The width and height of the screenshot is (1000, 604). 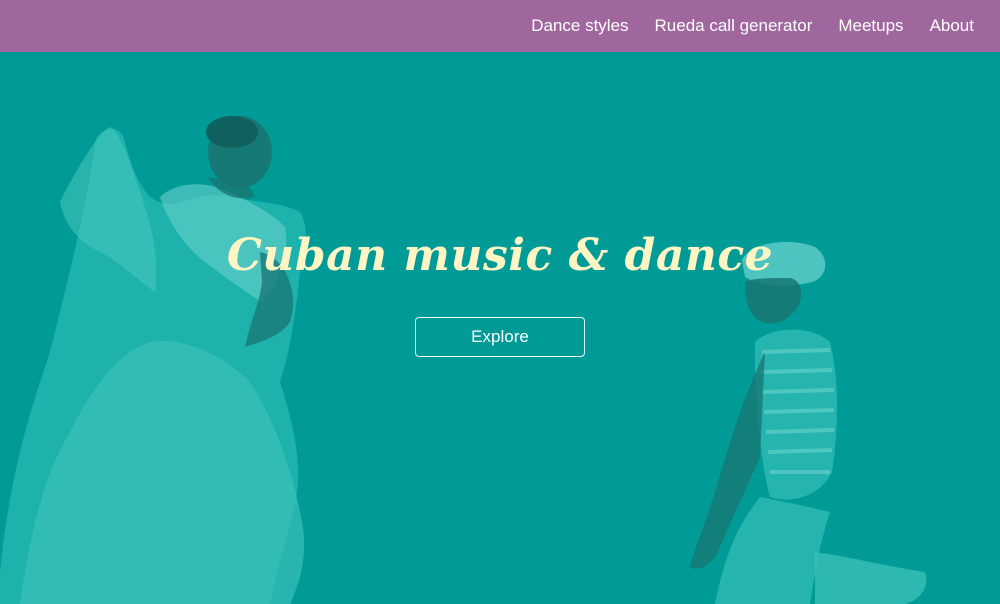 What do you see at coordinates (500, 255) in the screenshot?
I see `hero-title: Cuban music & dance` at bounding box center [500, 255].